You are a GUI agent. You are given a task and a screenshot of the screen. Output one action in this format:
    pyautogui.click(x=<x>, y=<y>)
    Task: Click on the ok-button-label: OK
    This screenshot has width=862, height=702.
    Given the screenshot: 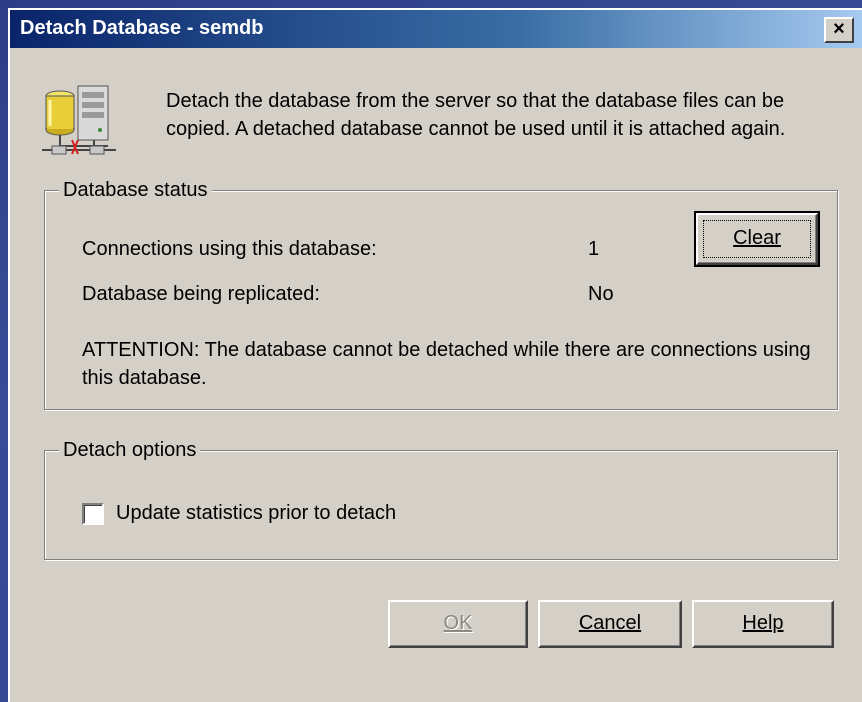 What is the action you would take?
    pyautogui.click(x=458, y=623)
    